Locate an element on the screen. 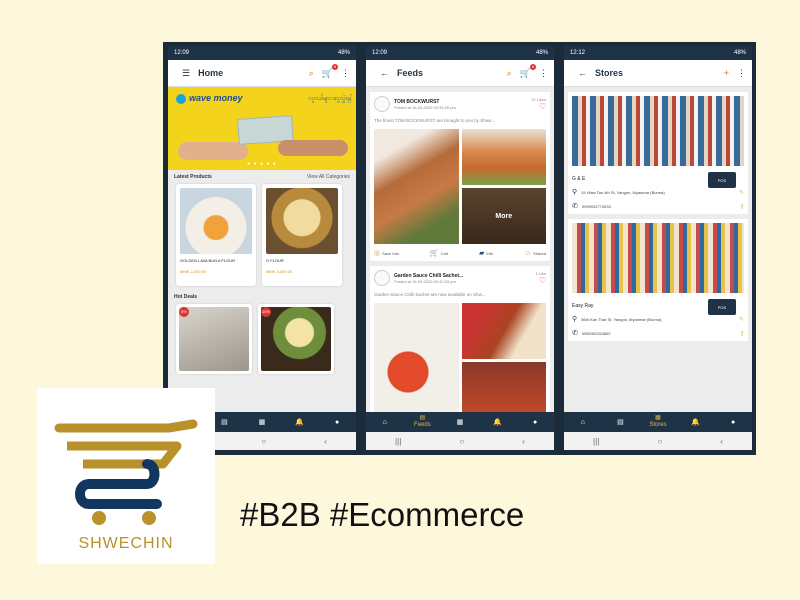  menu-icon: ☰ is located at coordinates (186, 73).